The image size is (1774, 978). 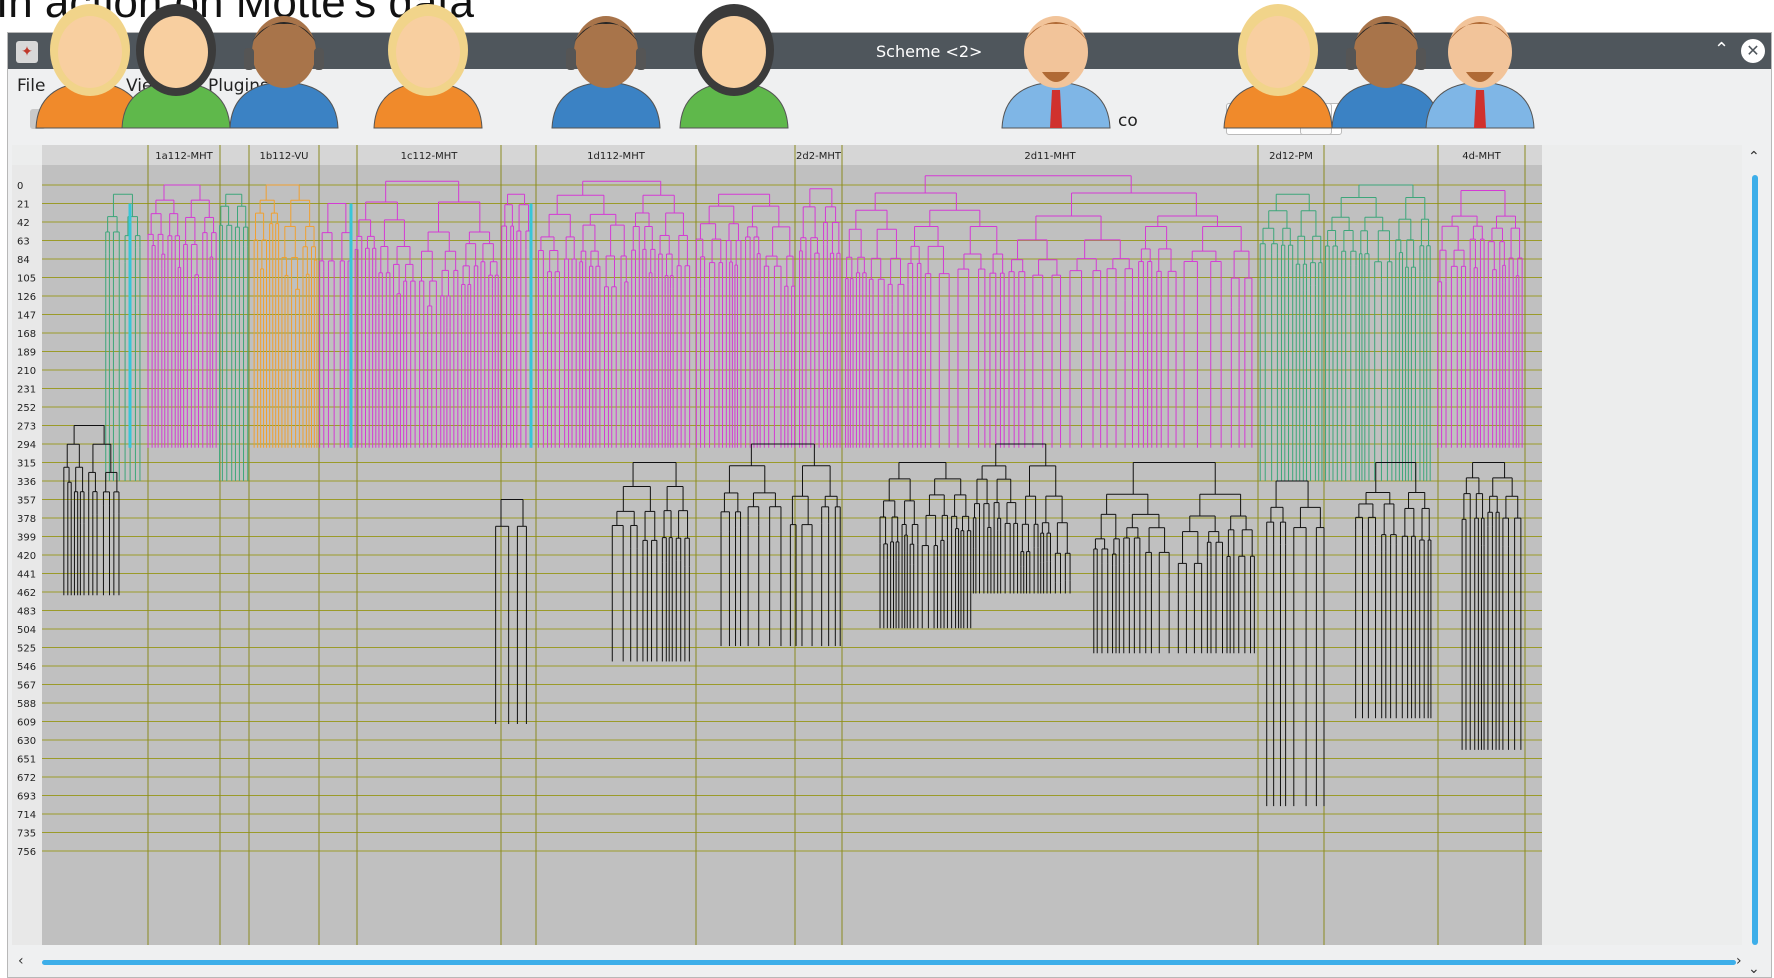 I want to click on window-title: Scheme <2>, so click(x=929, y=51).